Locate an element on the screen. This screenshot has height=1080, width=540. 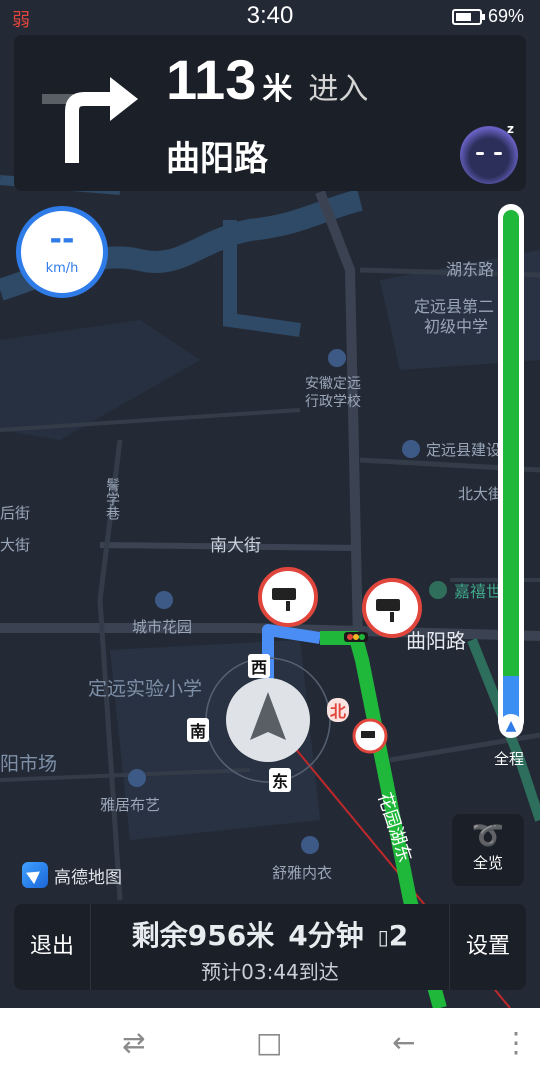
compass-west: 西 is located at coordinates (259, 666).